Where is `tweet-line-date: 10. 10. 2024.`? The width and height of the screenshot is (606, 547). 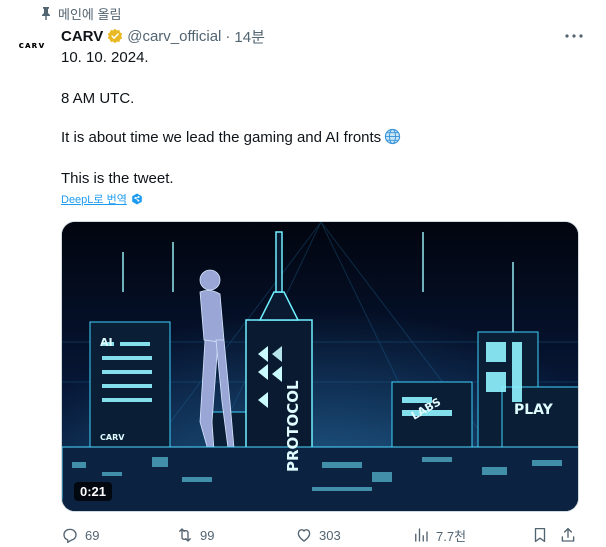 tweet-line-date: 10. 10. 2024. is located at coordinates (105, 57).